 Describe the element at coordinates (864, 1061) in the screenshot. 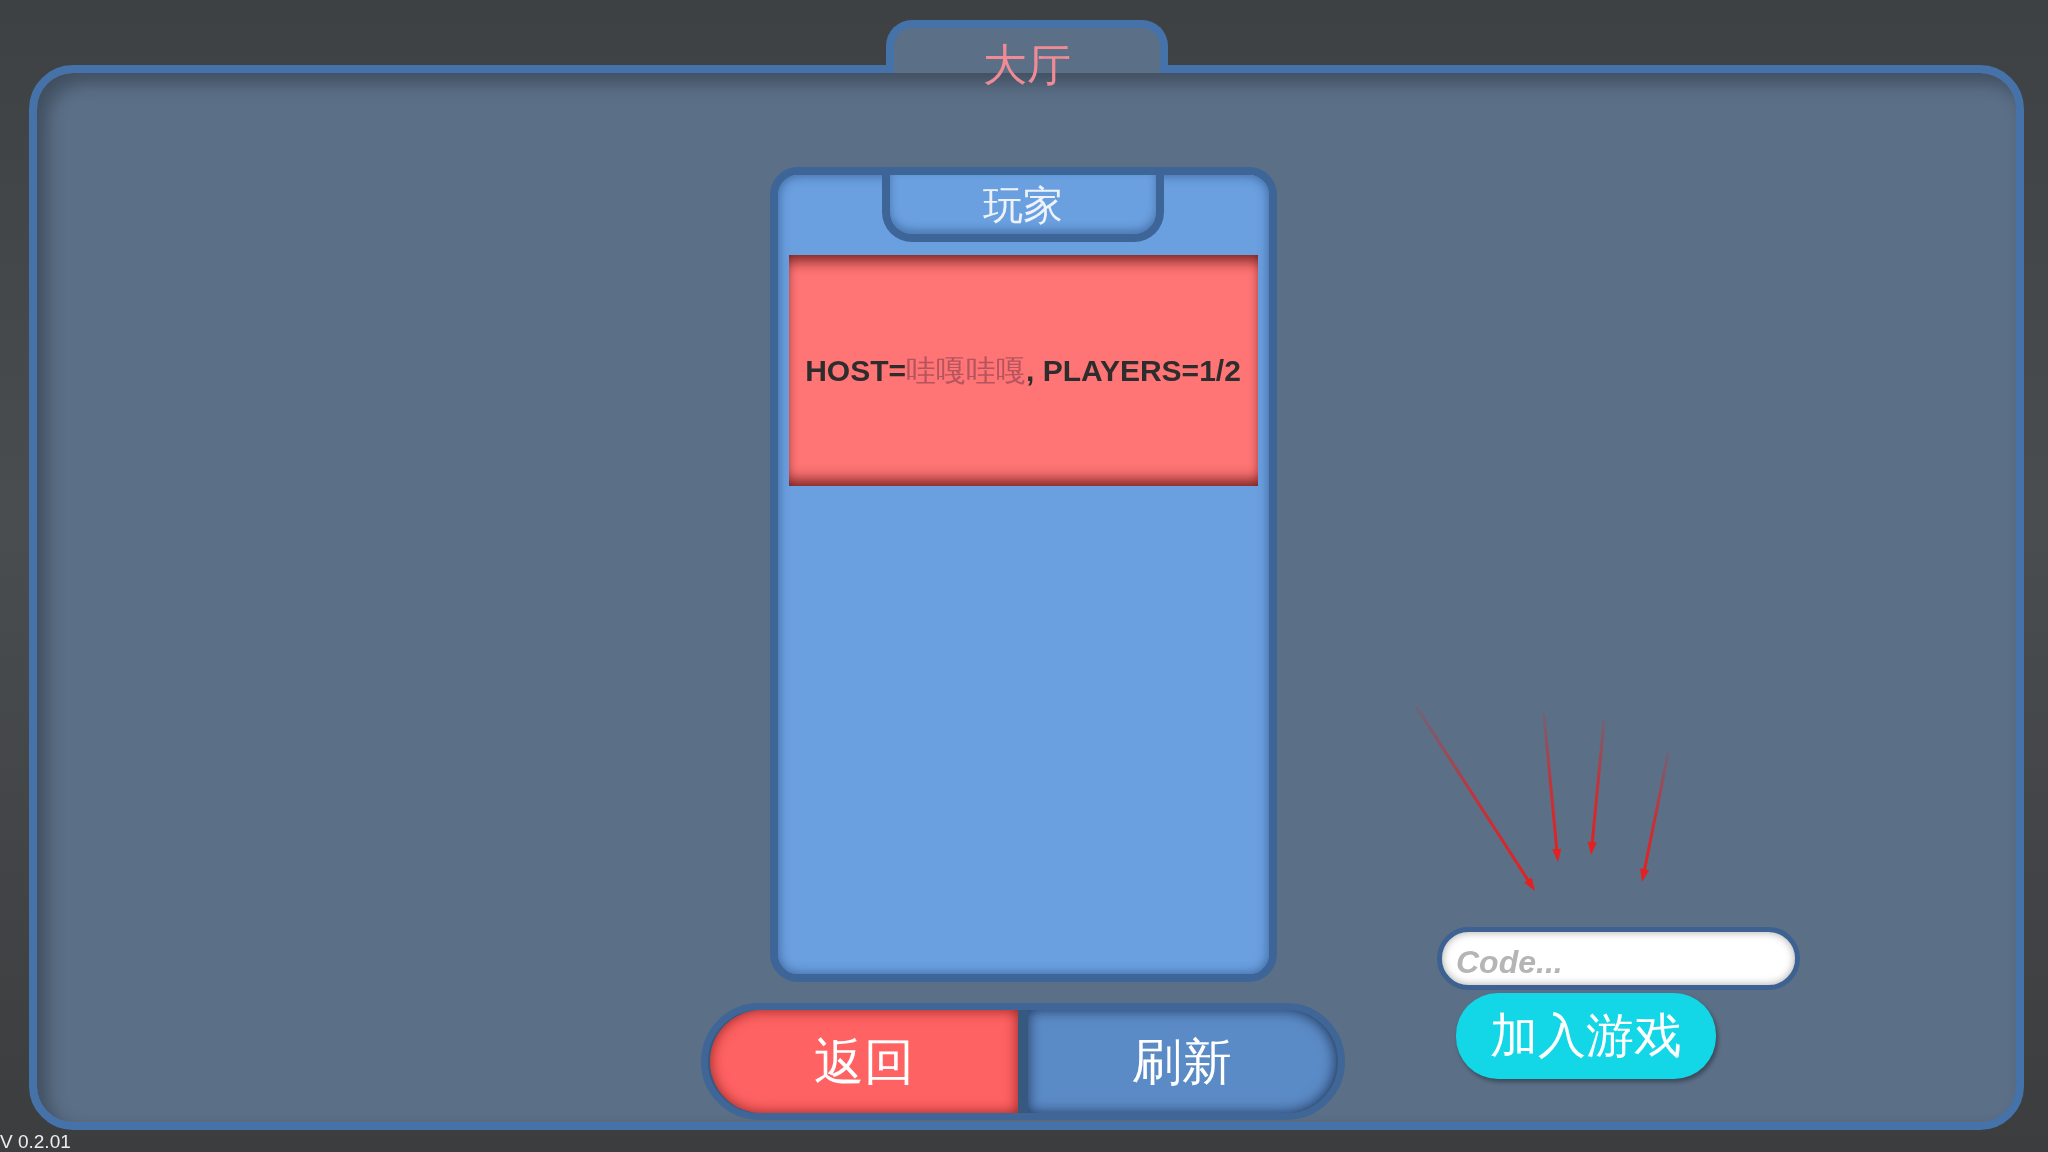

I see `back-button: 返回` at that location.